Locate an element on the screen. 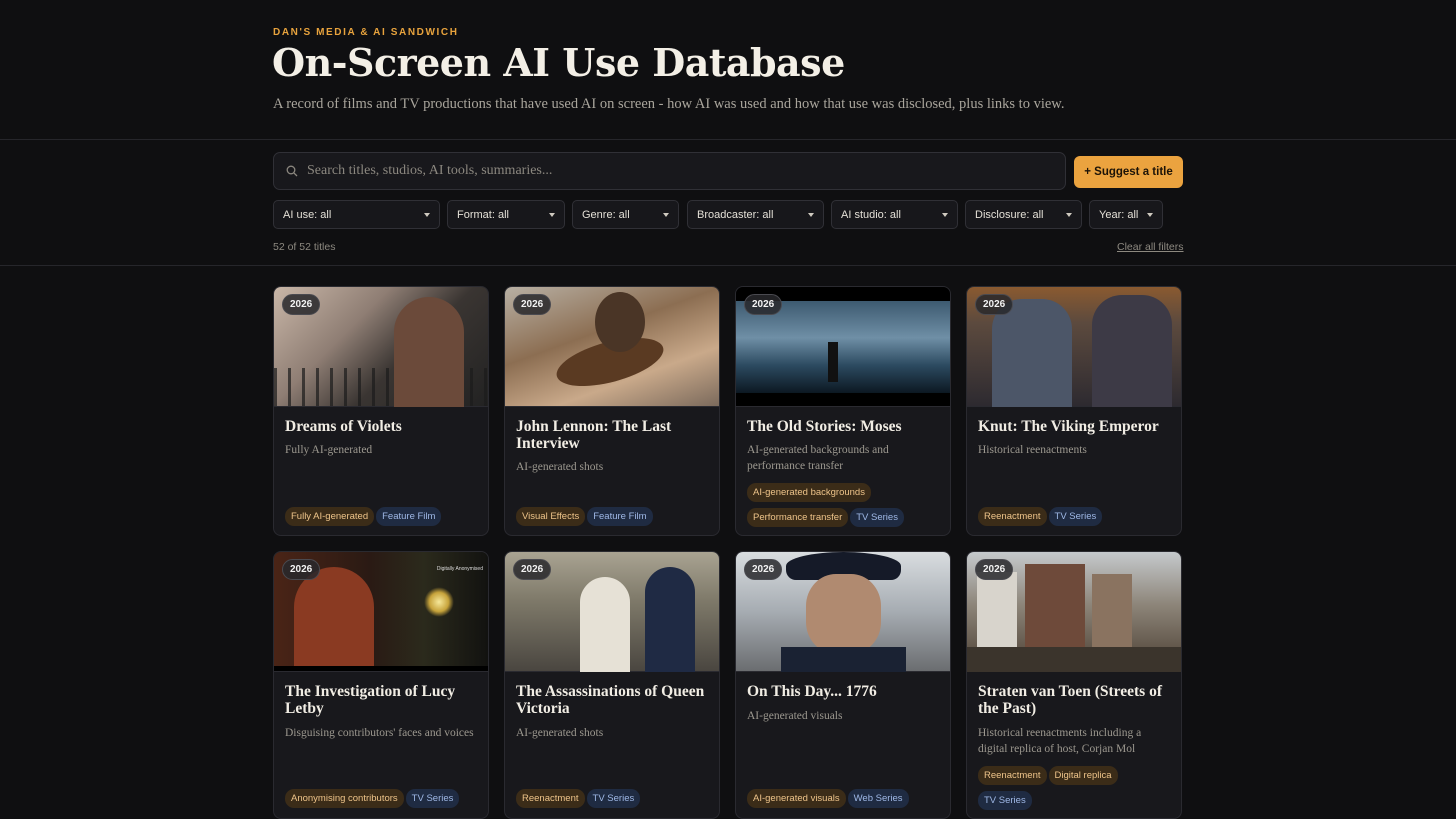 The width and height of the screenshot is (1456, 819). filter-ai-studio: AI studio: all is located at coordinates (894, 214).